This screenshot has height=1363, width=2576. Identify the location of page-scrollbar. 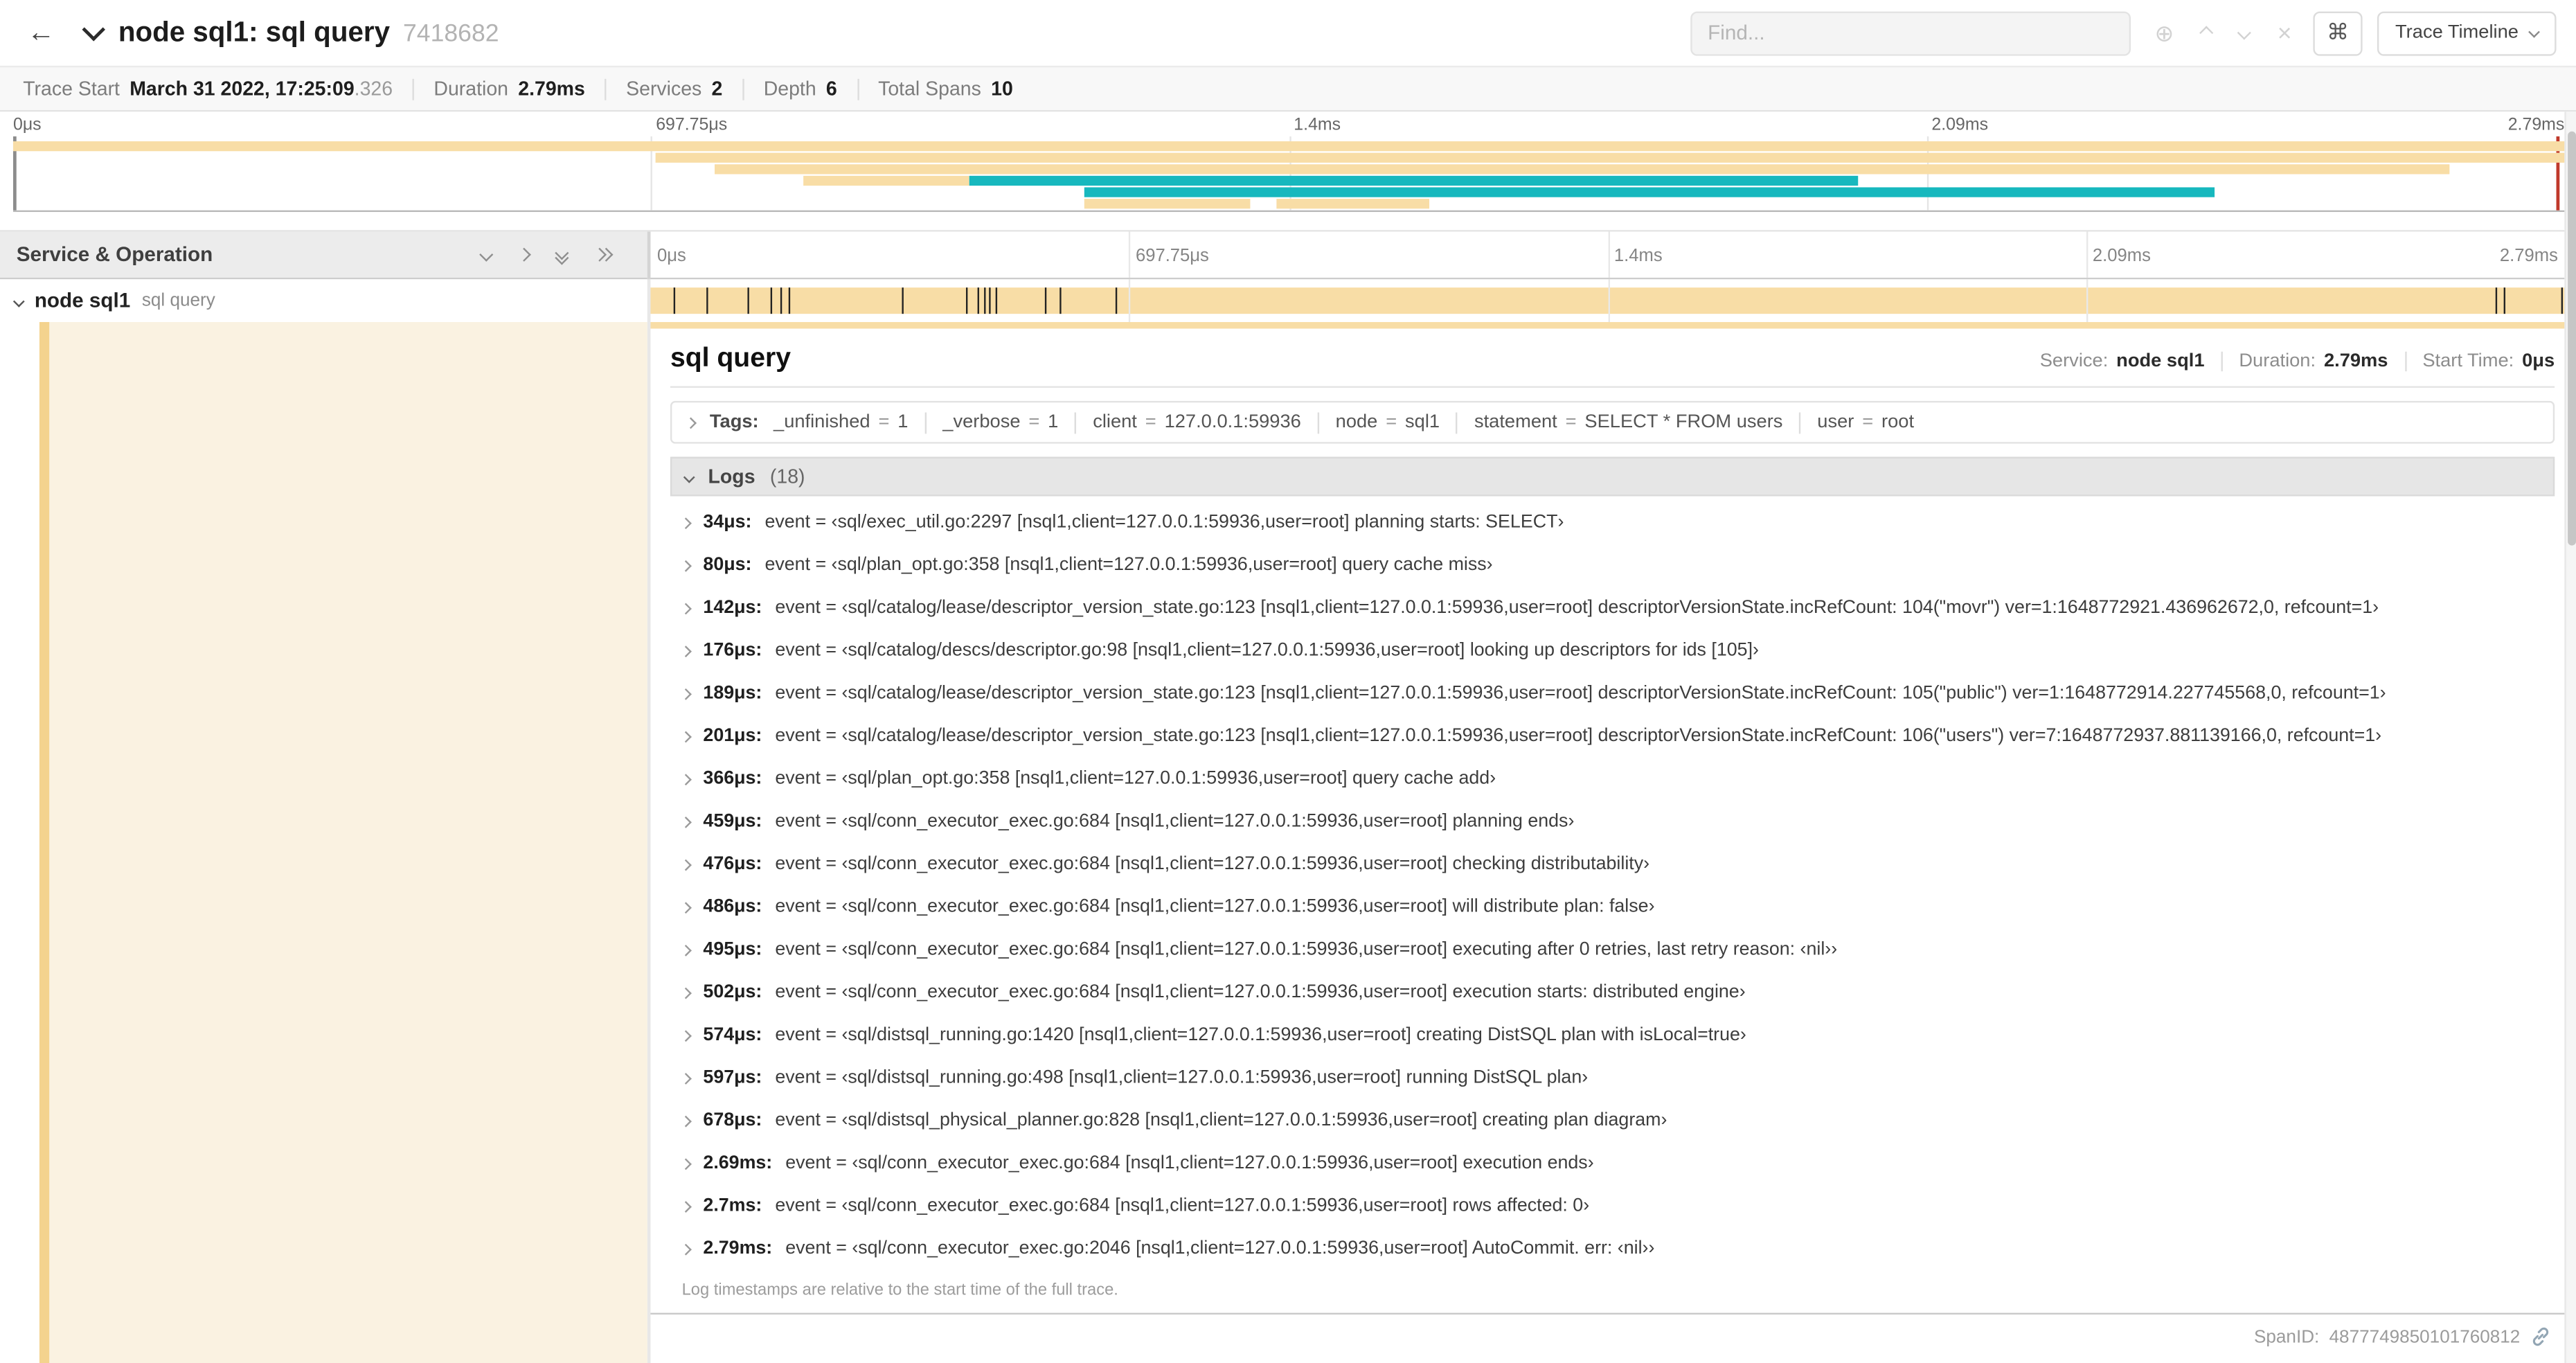
(2570, 738).